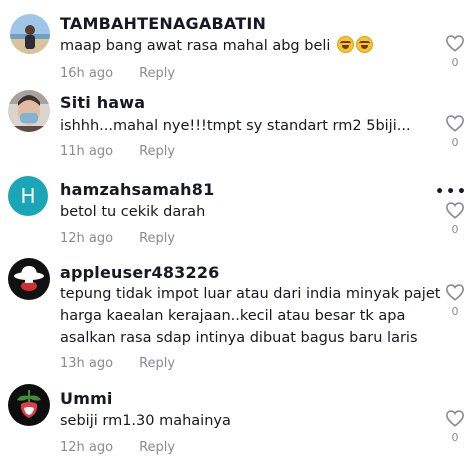 This screenshot has height=474, width=474. I want to click on username: Siti hawa, so click(102, 102).